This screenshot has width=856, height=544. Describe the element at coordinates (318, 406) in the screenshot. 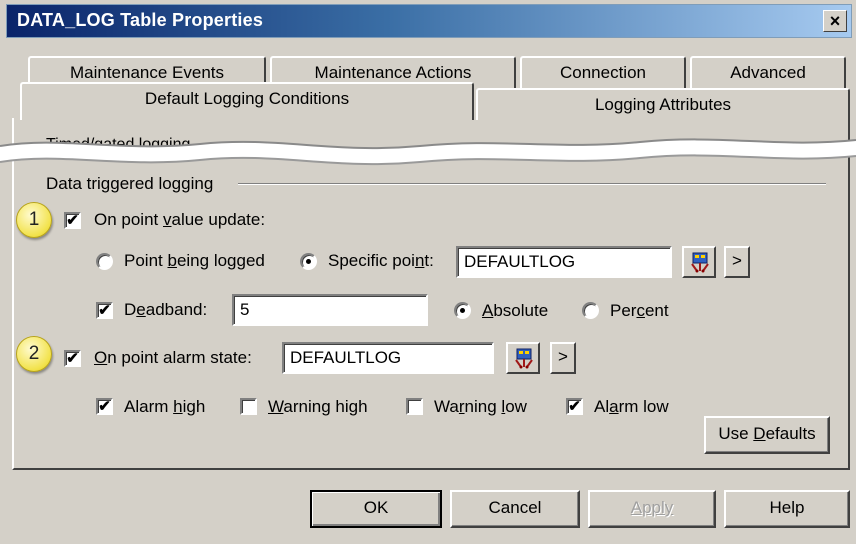

I see `warning-high-label: Warning high` at that location.